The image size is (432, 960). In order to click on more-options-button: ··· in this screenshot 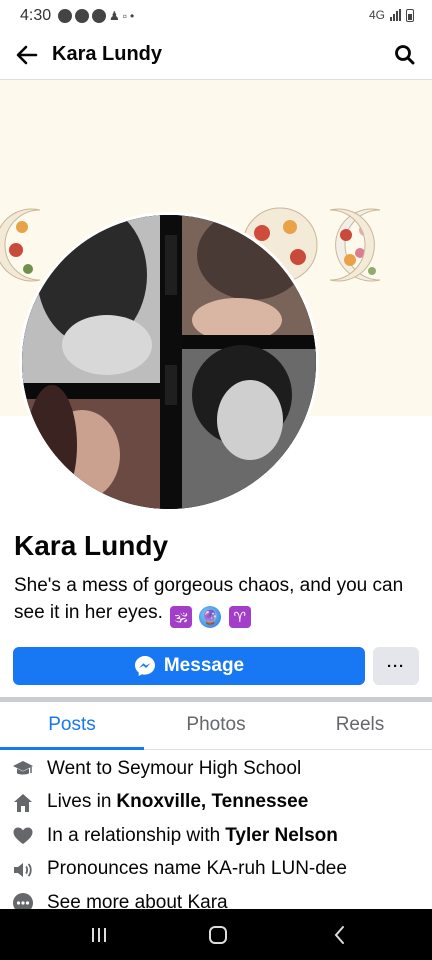, I will do `click(396, 666)`.